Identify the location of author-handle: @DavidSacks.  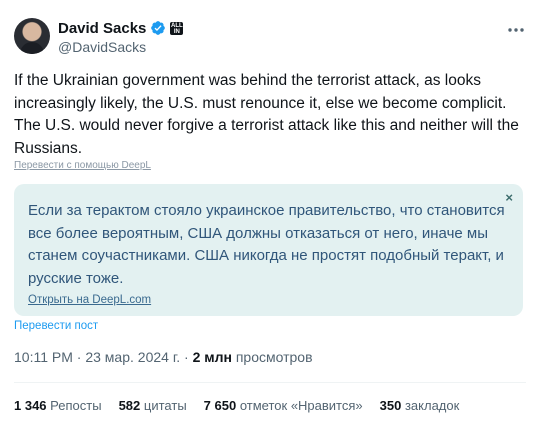
(102, 47).